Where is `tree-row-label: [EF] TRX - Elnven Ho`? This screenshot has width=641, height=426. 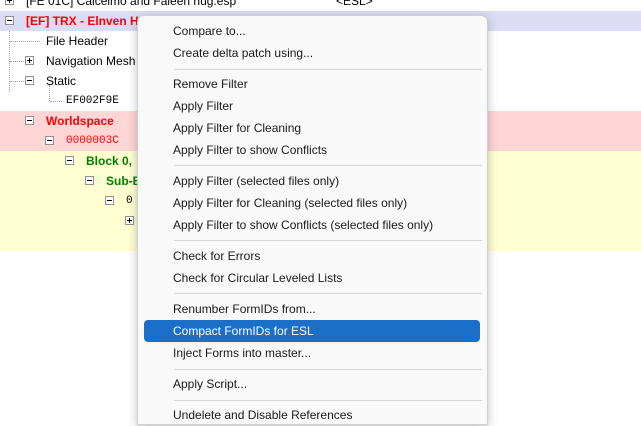
tree-row-label: [EF] TRX - Elnven Ho is located at coordinates (86, 21).